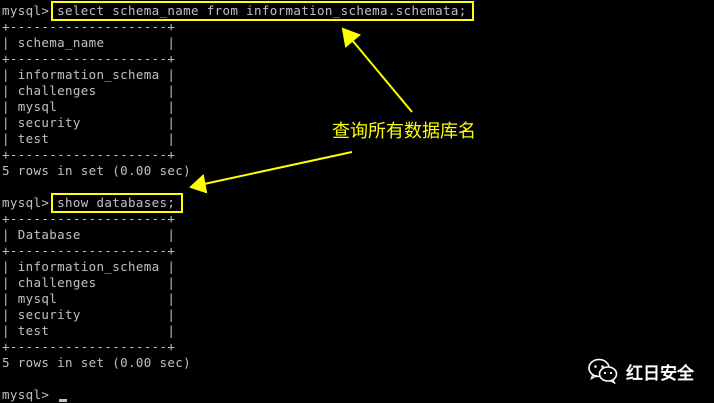  I want to click on arrow-head-show-databases, so click(198, 184).